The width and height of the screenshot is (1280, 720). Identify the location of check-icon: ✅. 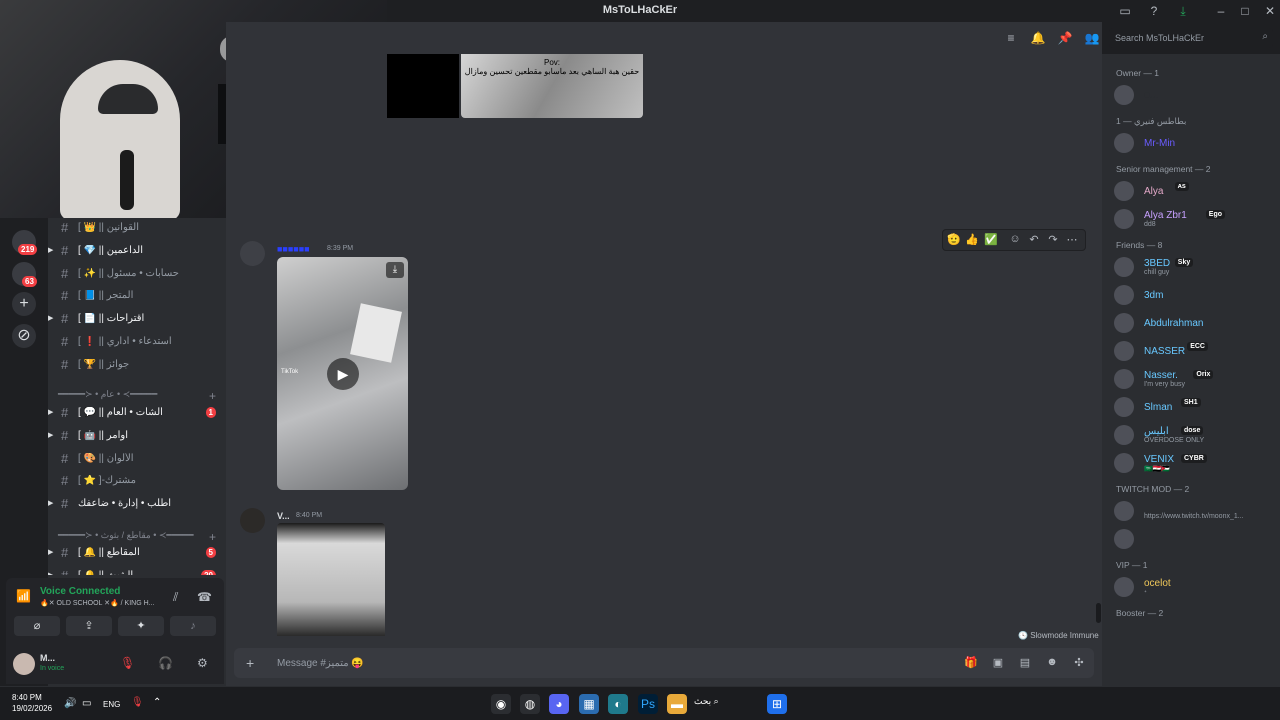
(991, 240).